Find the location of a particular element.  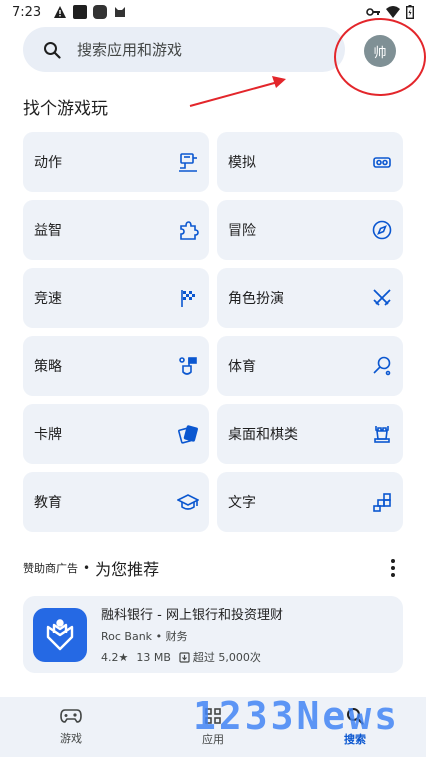

app-category: 财务 is located at coordinates (176, 636).